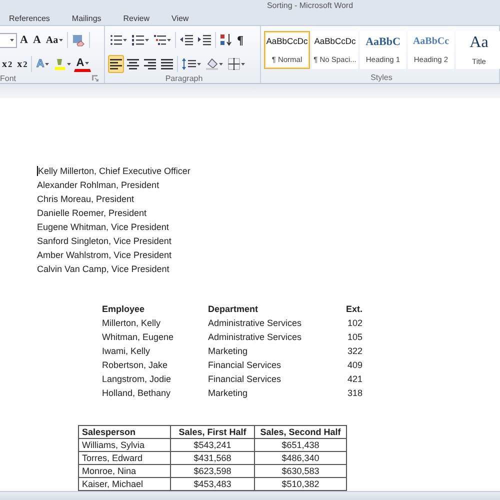 This screenshot has width=500, height=500. I want to click on column-header: Department, so click(234, 309).